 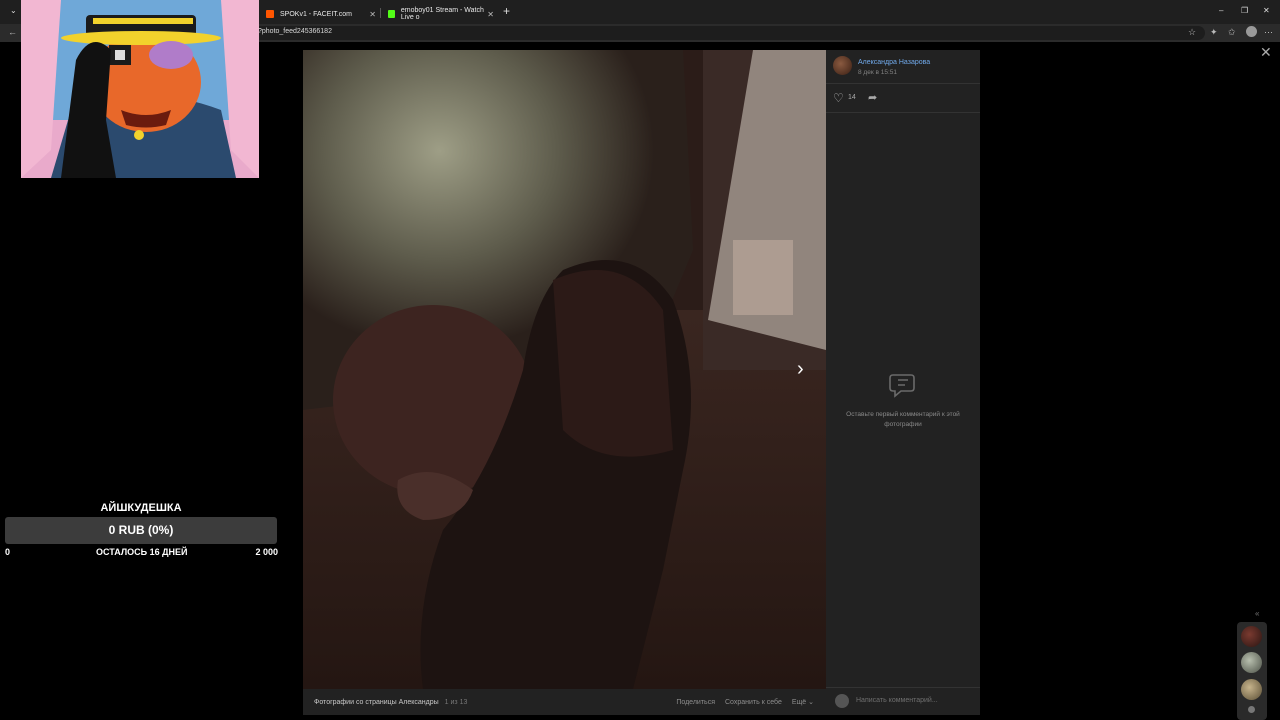 What do you see at coordinates (1251, 31) in the screenshot?
I see `profile-avatar` at bounding box center [1251, 31].